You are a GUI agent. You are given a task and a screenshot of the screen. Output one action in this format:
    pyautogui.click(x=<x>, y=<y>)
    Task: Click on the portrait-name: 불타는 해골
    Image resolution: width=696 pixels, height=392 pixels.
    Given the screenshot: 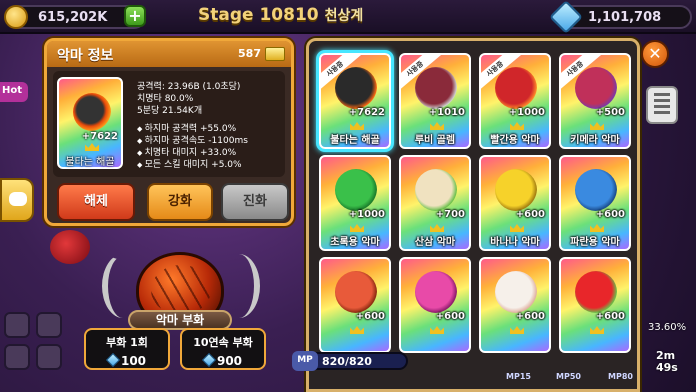 What is the action you would take?
    pyautogui.click(x=90, y=162)
    